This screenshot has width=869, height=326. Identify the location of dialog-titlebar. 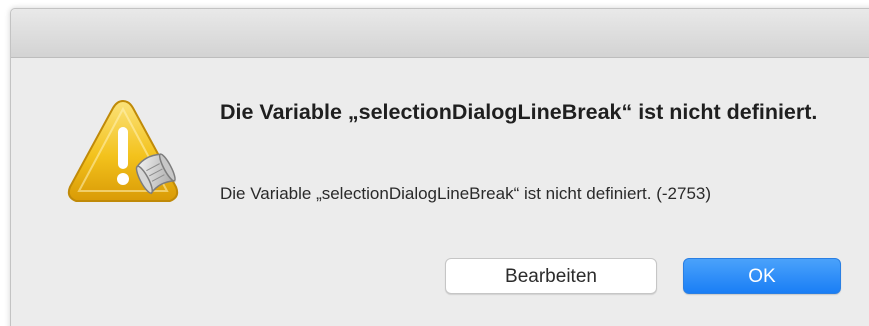
(440, 33).